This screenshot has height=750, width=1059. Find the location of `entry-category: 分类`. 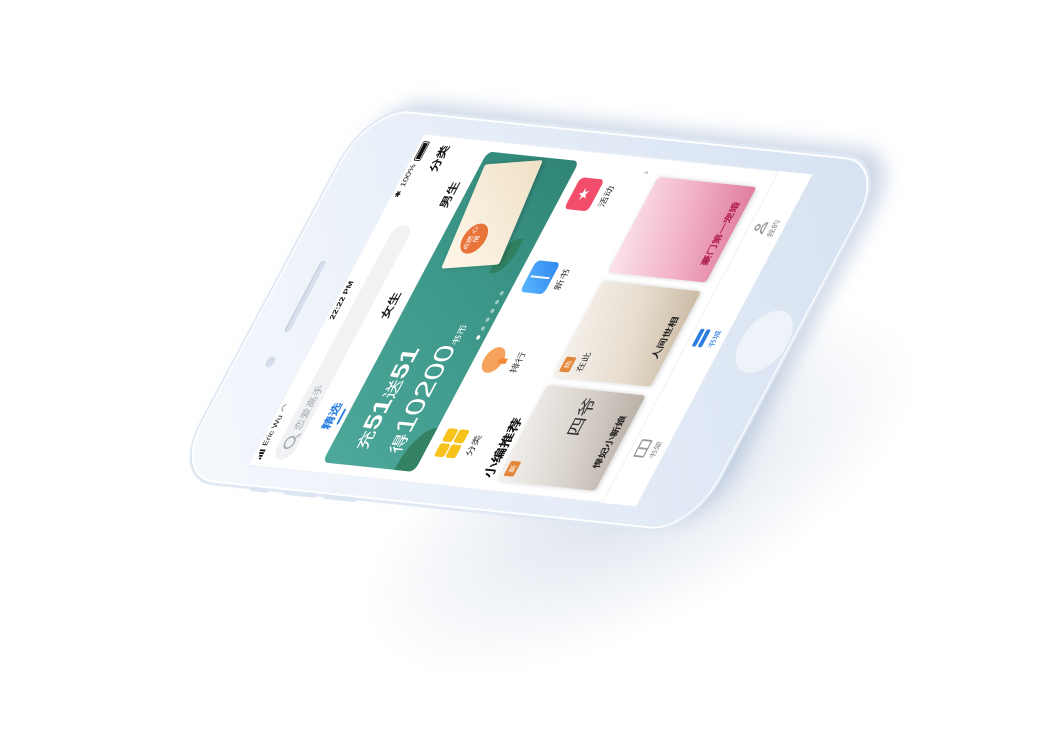

entry-category: 分类 is located at coordinates (462, 444).